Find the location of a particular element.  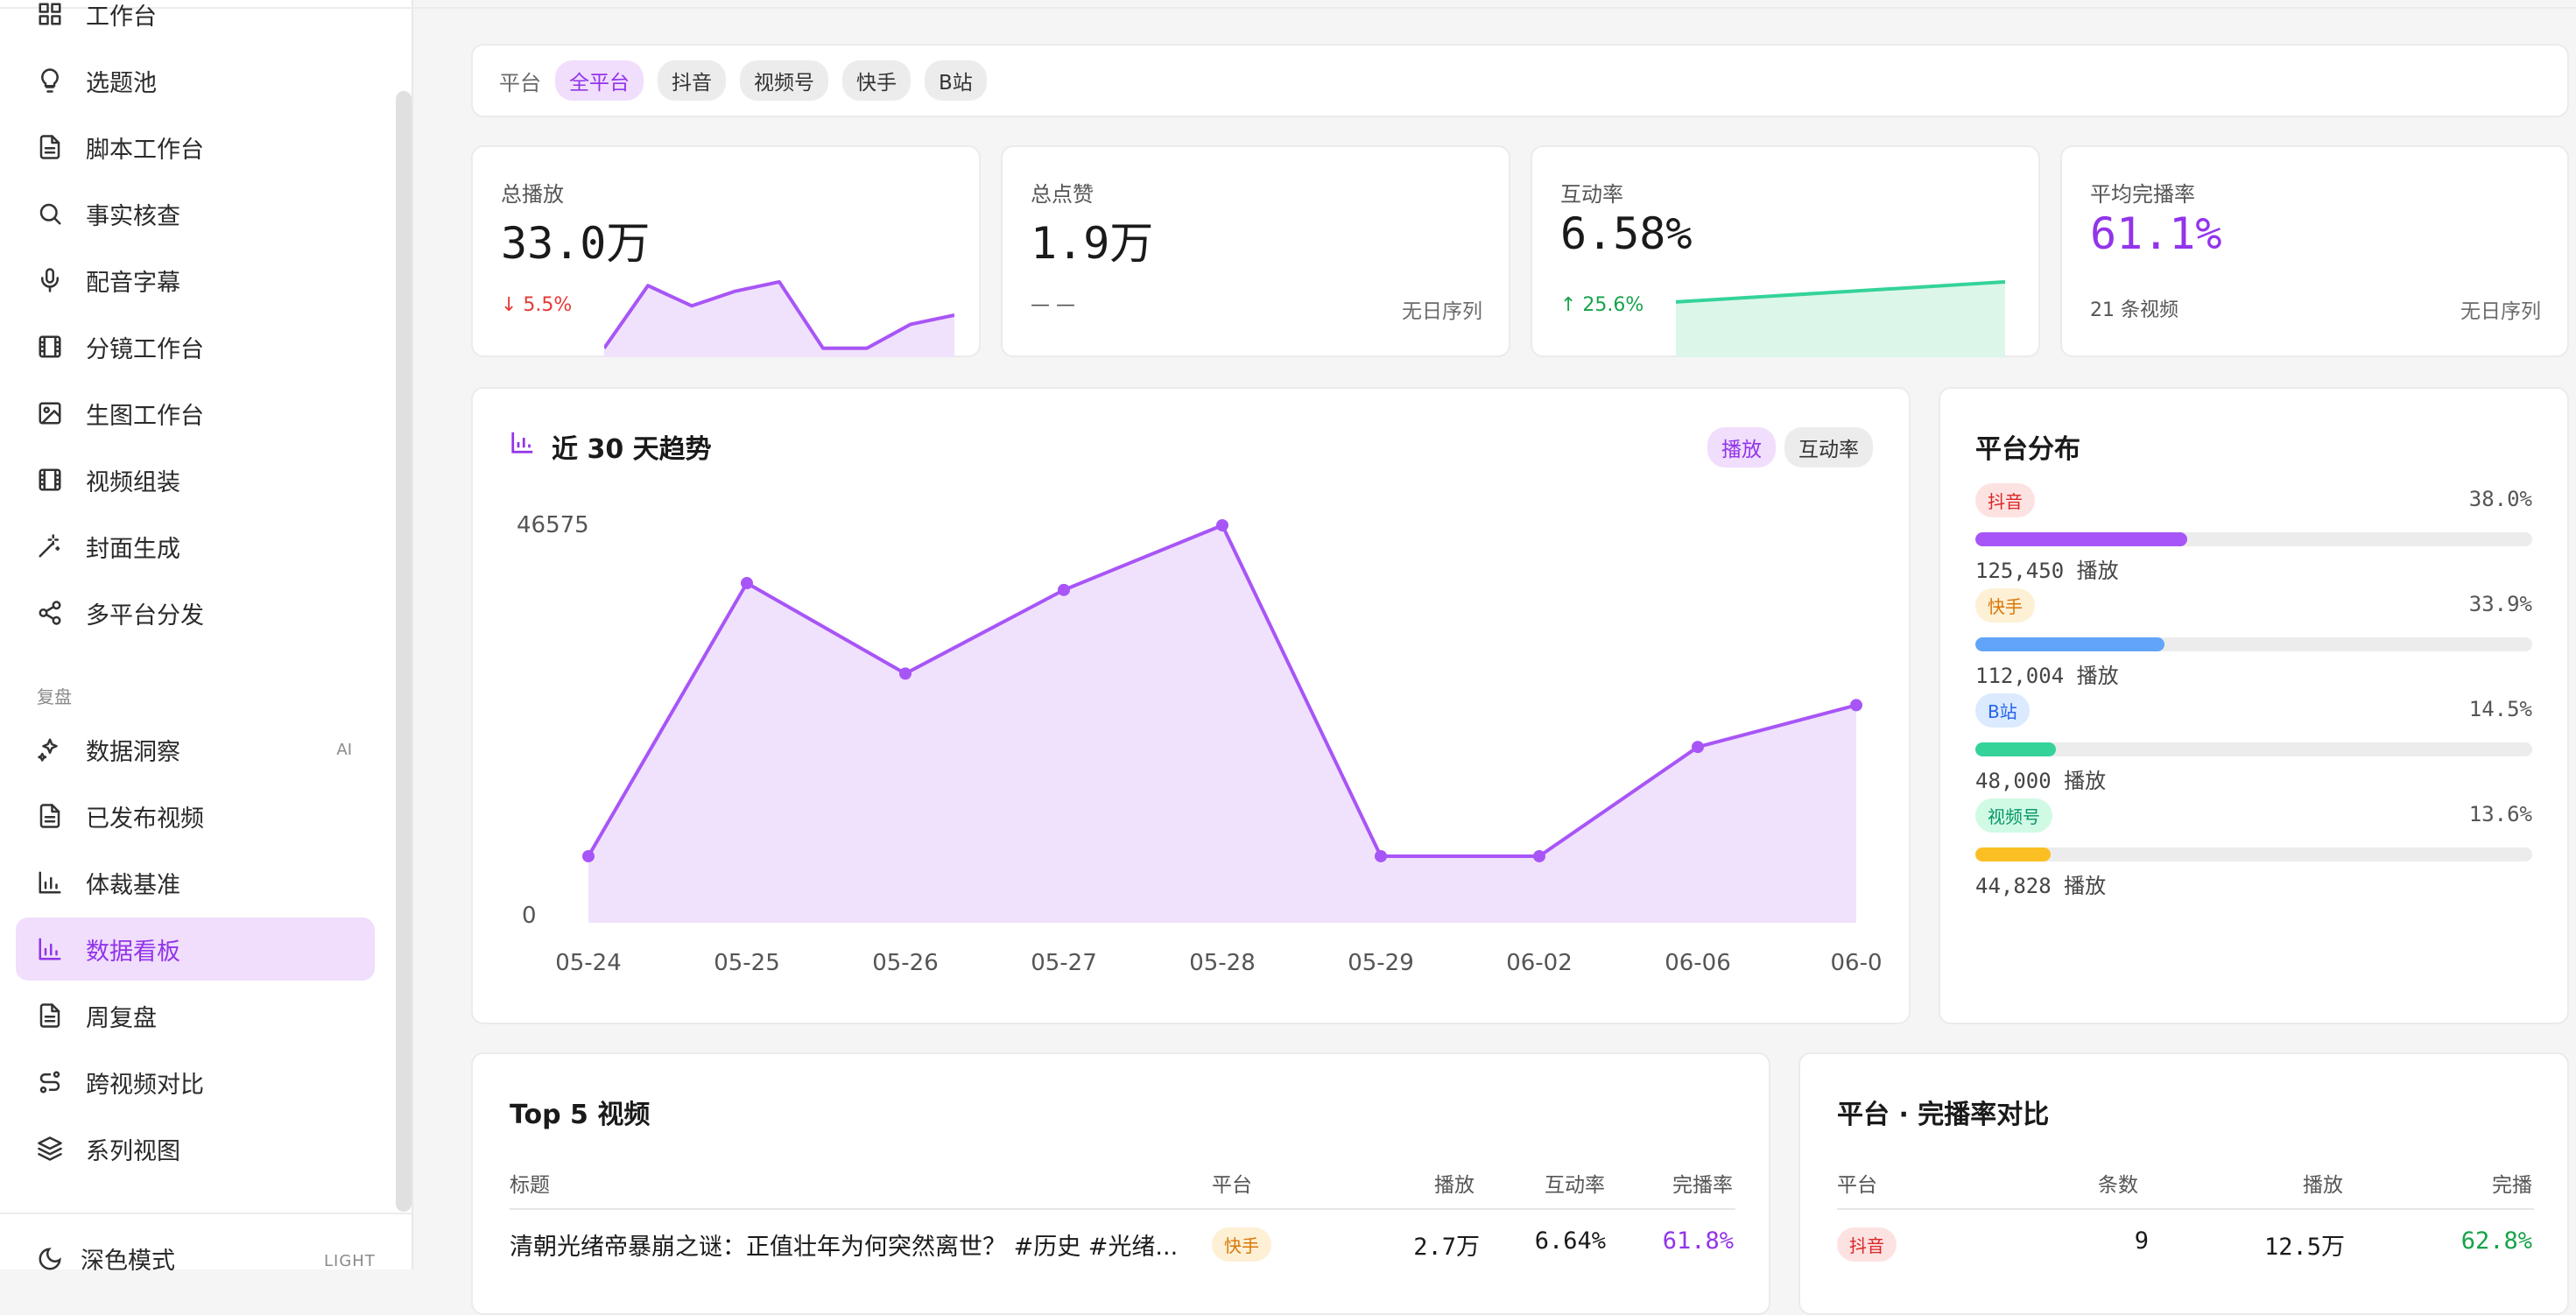

col-header-engagement: 互动率 is located at coordinates (1575, 1185).